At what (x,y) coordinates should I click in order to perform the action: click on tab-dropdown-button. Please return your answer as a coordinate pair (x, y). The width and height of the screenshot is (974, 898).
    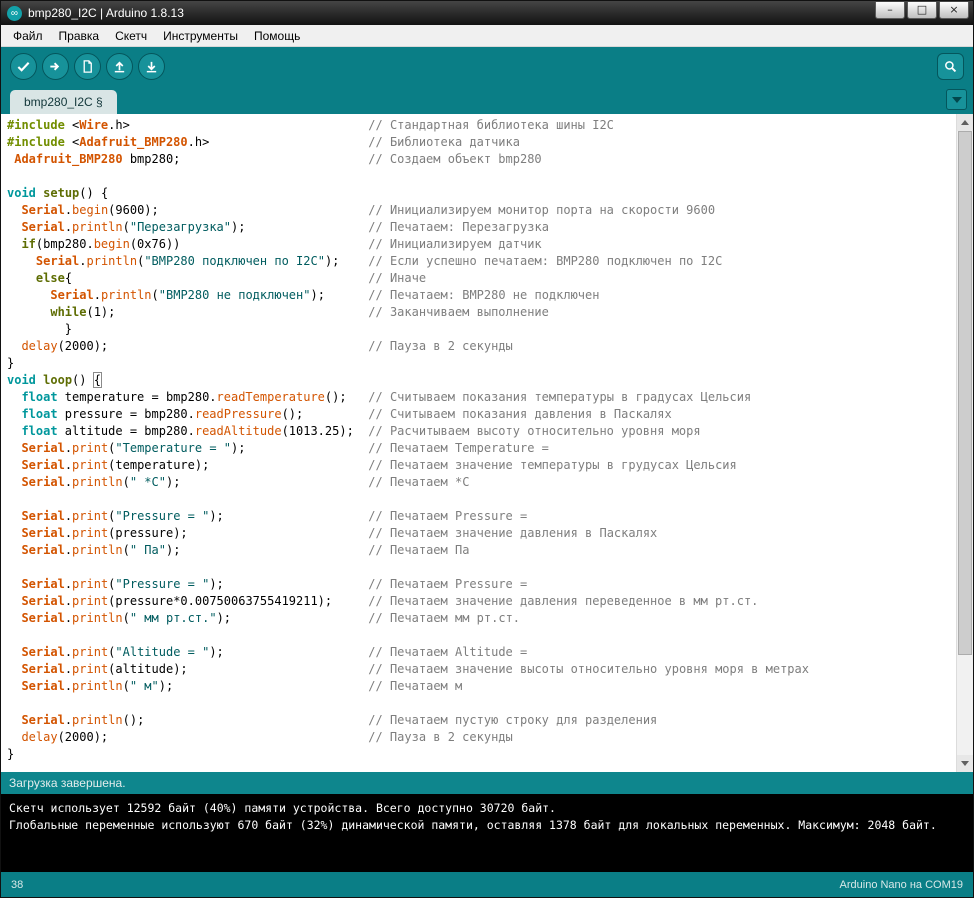
    Looking at the image, I should click on (956, 99).